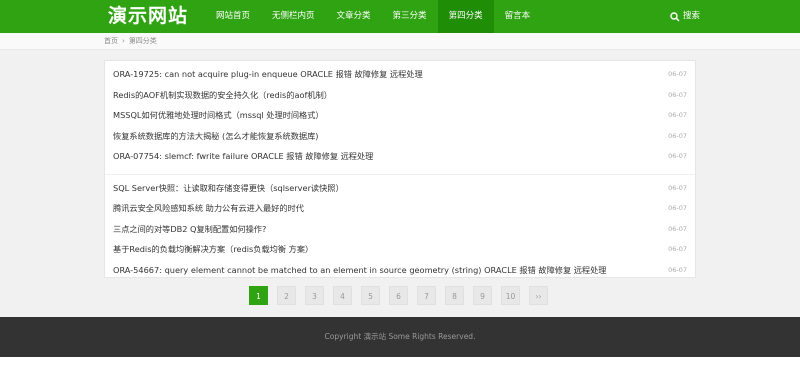 The height and width of the screenshot is (380, 800). What do you see at coordinates (426, 295) in the screenshot?
I see `page-7-button: 7` at bounding box center [426, 295].